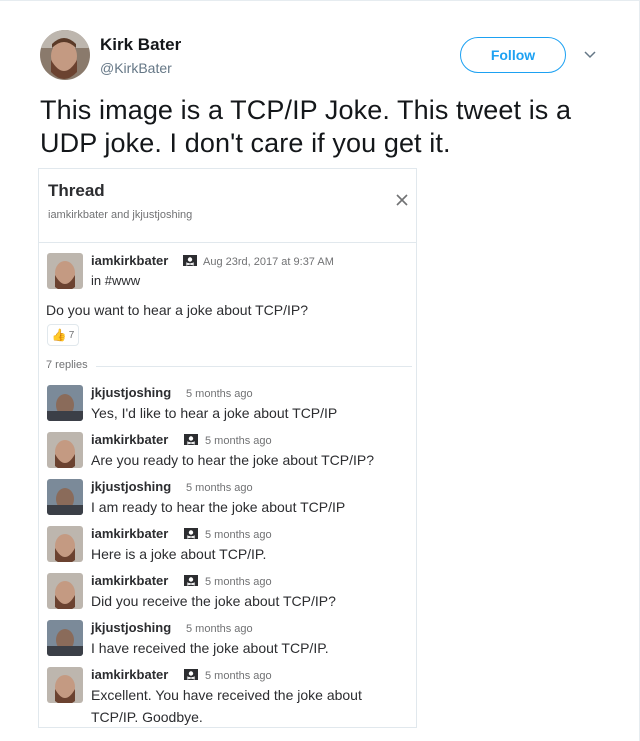 The height and width of the screenshot is (741, 640). What do you see at coordinates (147, 717) in the screenshot?
I see `message-text-continued: TCP/IP. Goodbye.` at bounding box center [147, 717].